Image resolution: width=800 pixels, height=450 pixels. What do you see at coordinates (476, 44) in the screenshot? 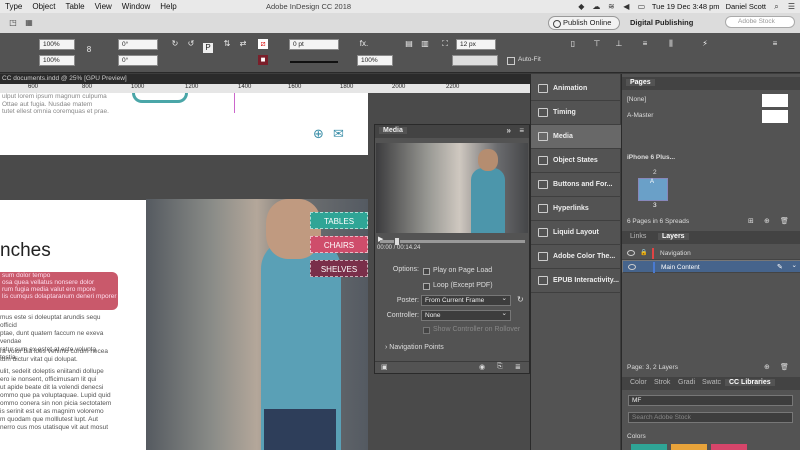
I see `gap-size-field: 12 px` at bounding box center [476, 44].